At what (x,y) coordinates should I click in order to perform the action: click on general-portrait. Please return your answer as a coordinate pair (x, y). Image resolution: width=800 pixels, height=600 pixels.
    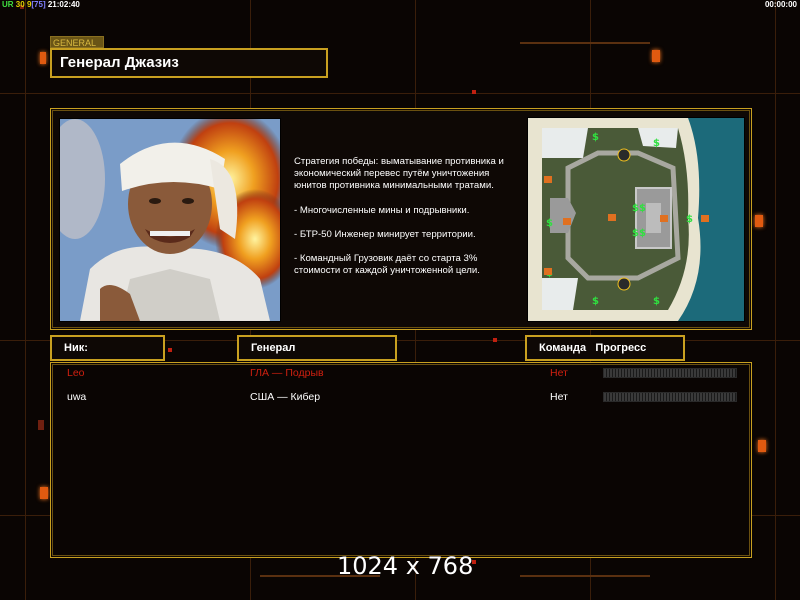
    Looking at the image, I should click on (170, 220).